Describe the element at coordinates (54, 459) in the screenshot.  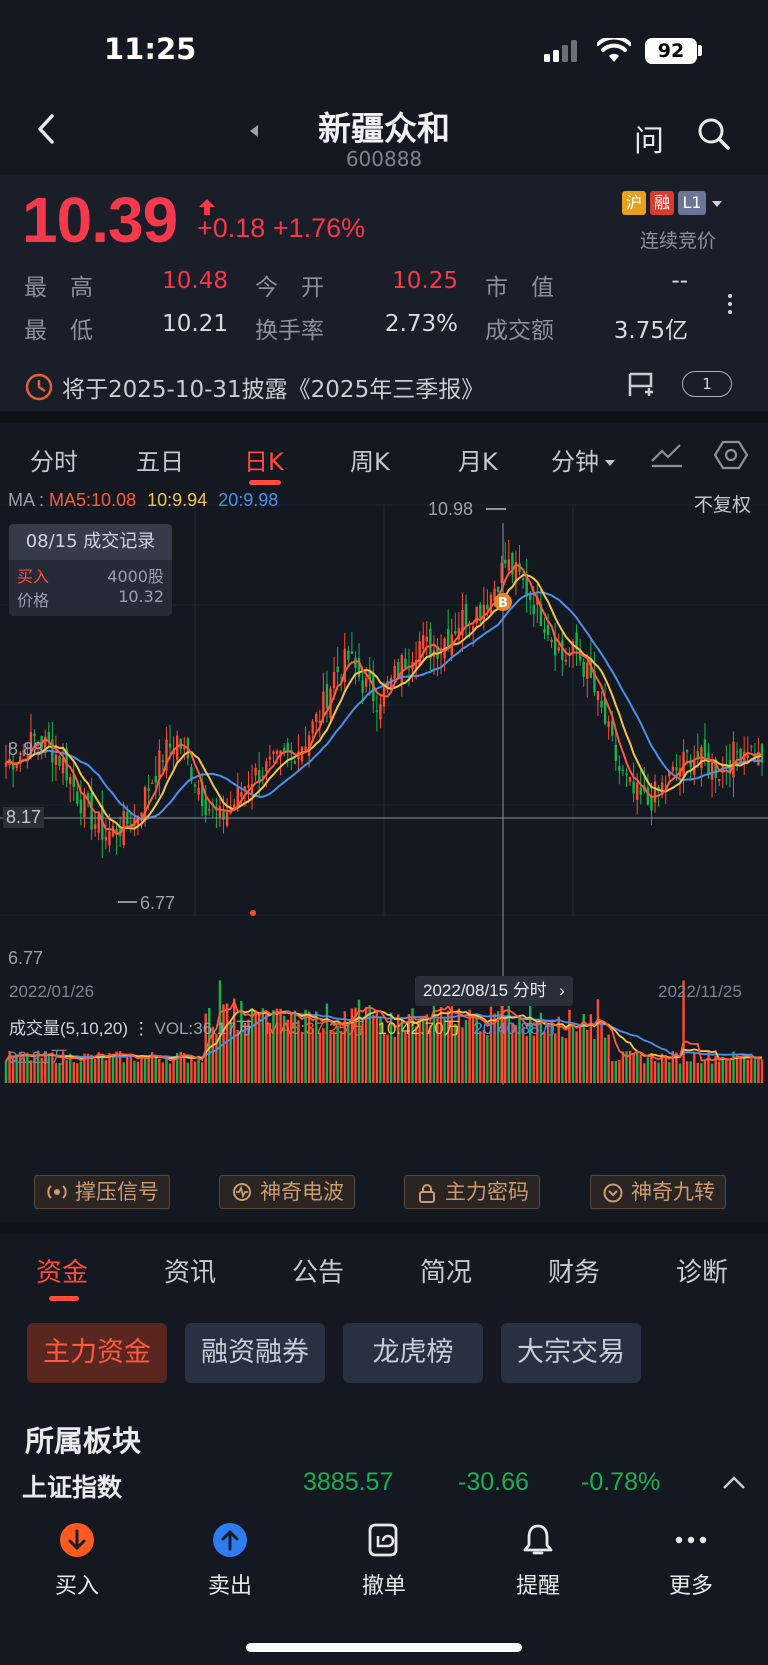
I see `tab-intraday: 分时` at that location.